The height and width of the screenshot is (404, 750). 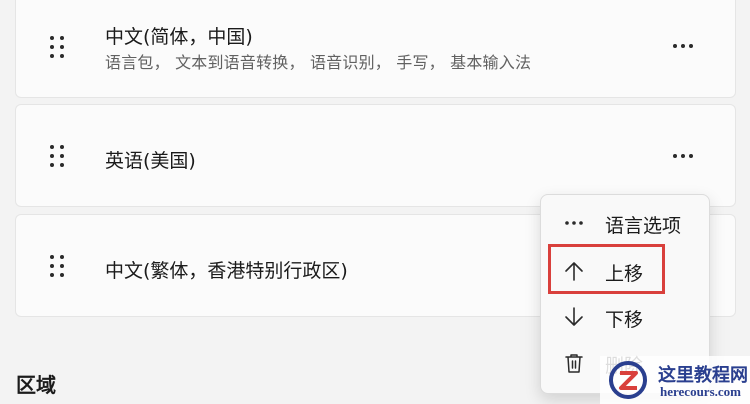 I want to click on highlight-annotation, so click(x=606, y=269).